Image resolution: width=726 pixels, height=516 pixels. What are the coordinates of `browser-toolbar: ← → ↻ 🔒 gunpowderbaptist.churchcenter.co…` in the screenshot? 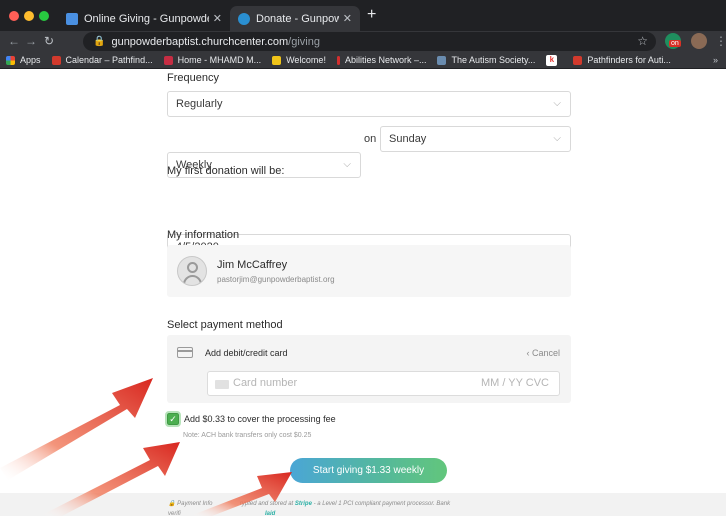 It's located at (363, 41).